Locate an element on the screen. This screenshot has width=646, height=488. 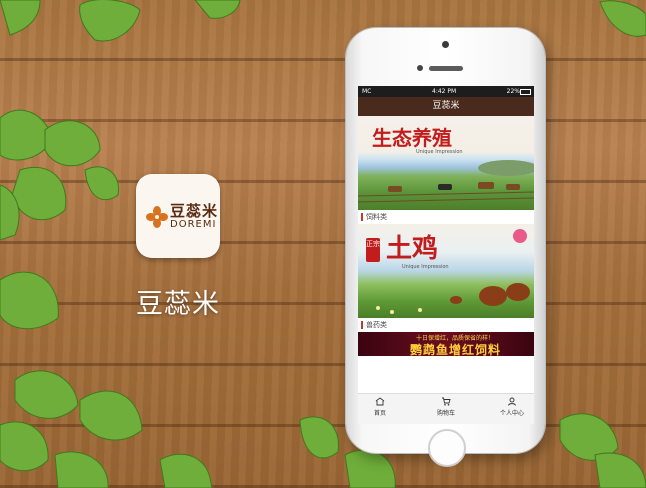
bottom-tab-bar: 首页 购物车 个人中心 is located at coordinates (446, 408).